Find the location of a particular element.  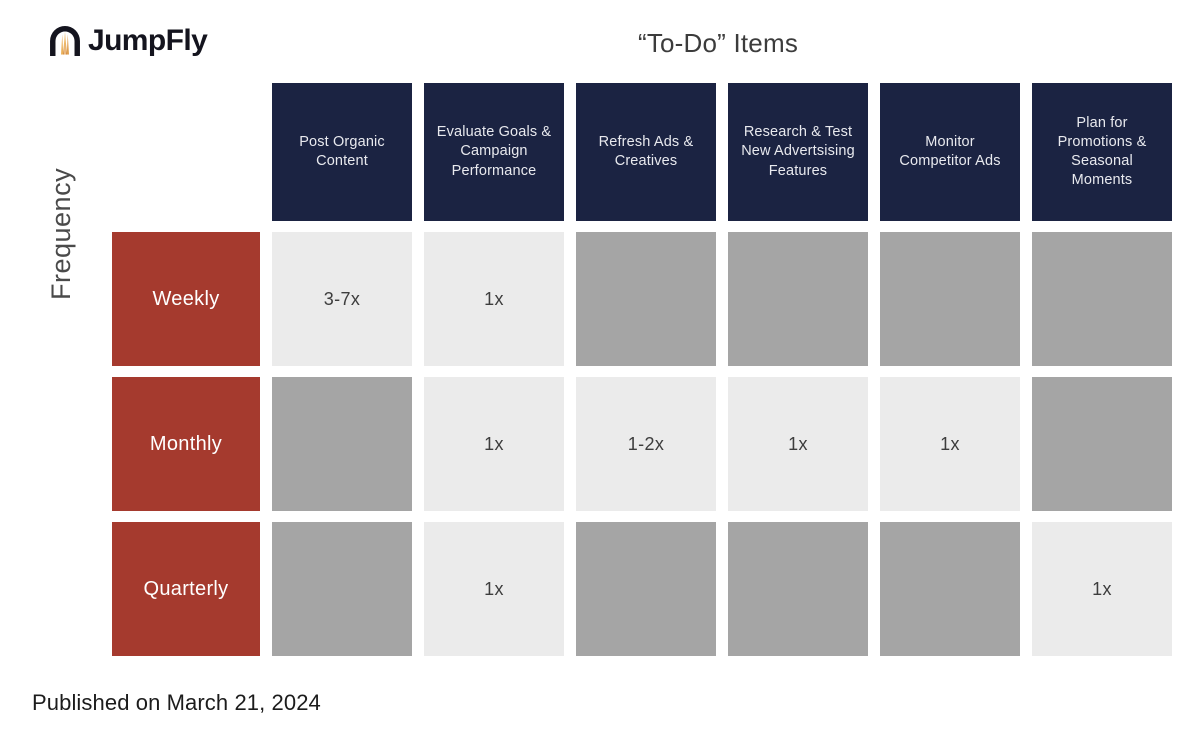

column-header: Post Organic Content is located at coordinates (342, 152).